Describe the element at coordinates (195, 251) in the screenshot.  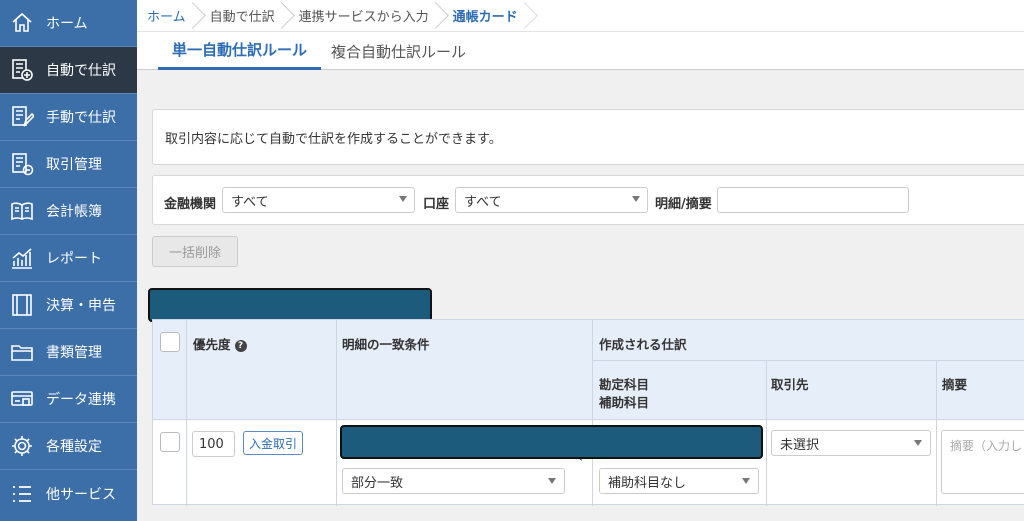
I see `bulk-delete-button: 一括削除` at that location.